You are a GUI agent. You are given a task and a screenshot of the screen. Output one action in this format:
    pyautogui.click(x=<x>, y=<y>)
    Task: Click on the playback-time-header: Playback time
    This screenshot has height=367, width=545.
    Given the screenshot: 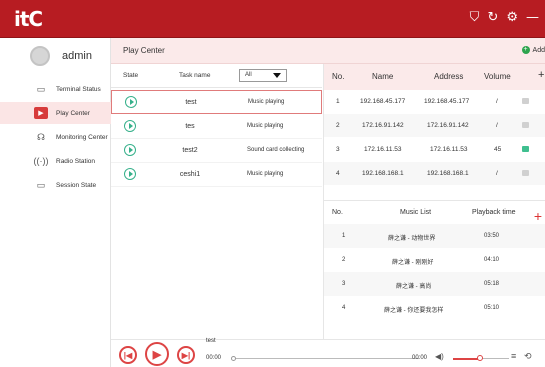 What is the action you would take?
    pyautogui.click(x=494, y=212)
    